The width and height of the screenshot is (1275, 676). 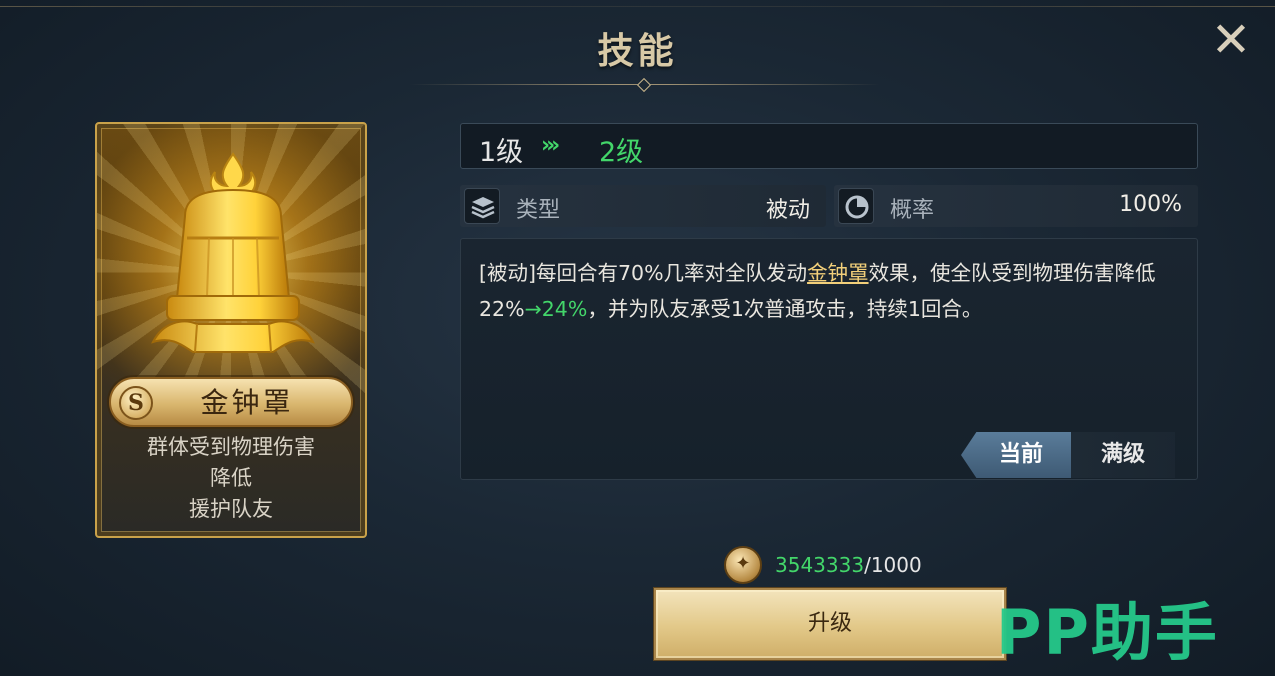 I want to click on current-level: 1级, so click(x=501, y=152).